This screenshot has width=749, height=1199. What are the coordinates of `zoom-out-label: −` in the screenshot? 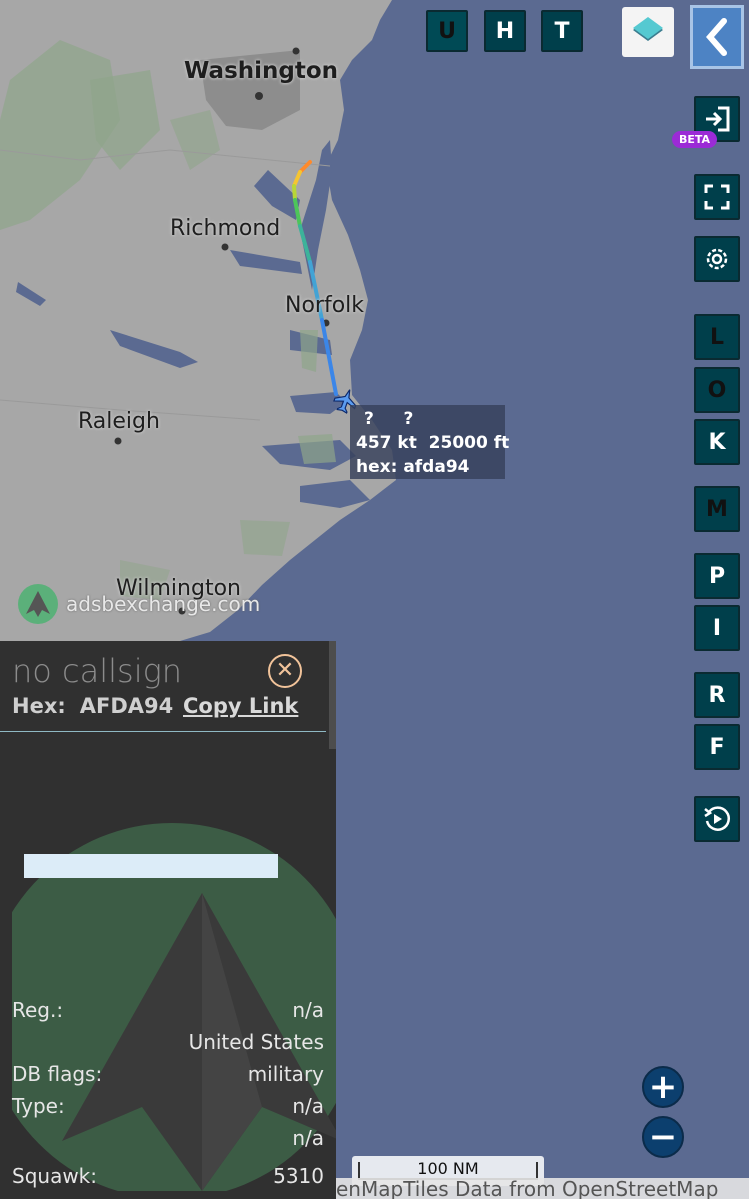 It's located at (663, 1137).